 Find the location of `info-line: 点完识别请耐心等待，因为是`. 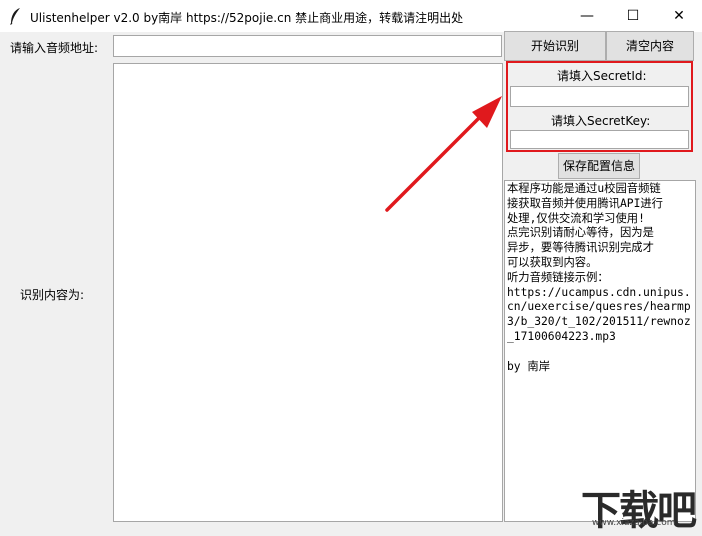

info-line: 点完识别请耐心等待，因为是 is located at coordinates (580, 233).